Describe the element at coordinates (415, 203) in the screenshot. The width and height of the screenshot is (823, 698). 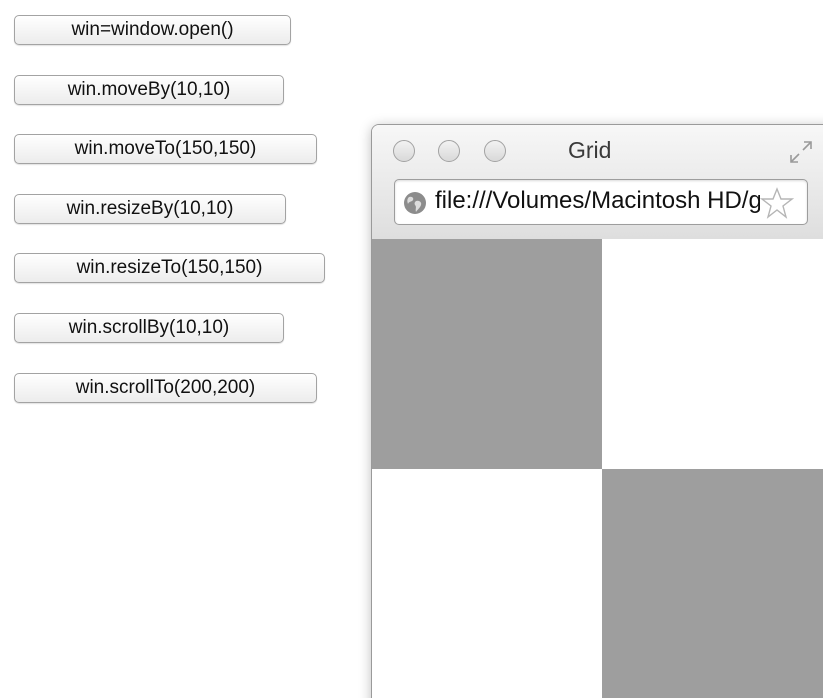
I see `globe-icon` at that location.